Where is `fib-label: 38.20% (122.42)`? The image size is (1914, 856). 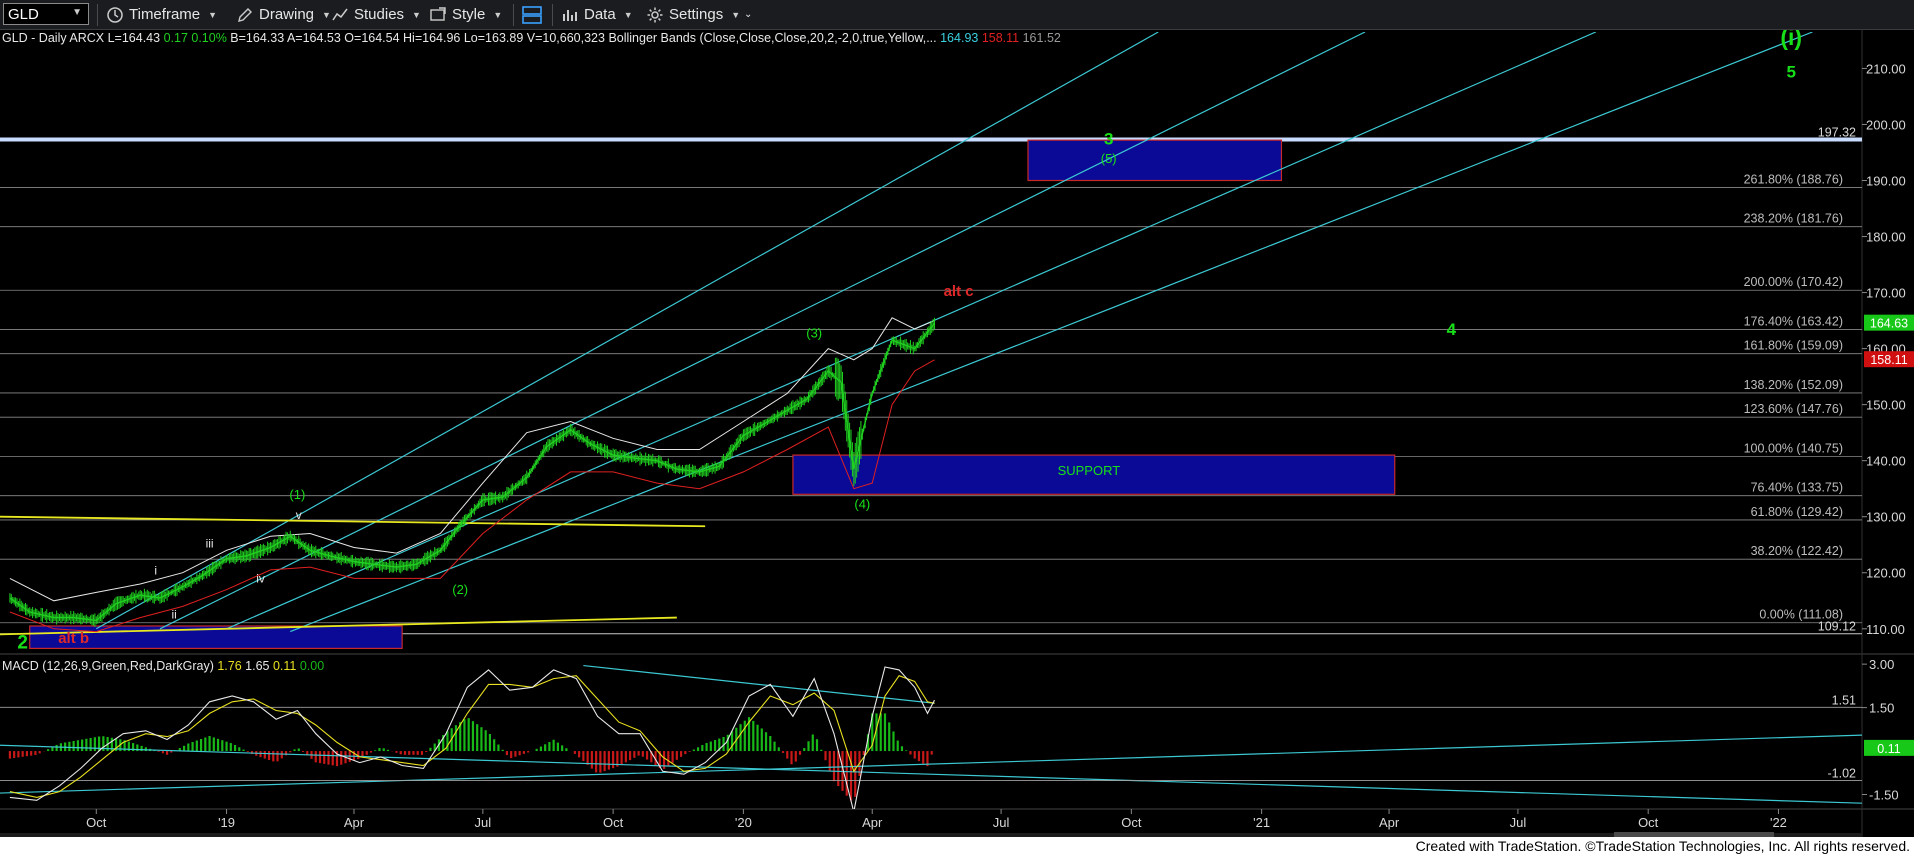 fib-label: 38.20% (122.42) is located at coordinates (1797, 551).